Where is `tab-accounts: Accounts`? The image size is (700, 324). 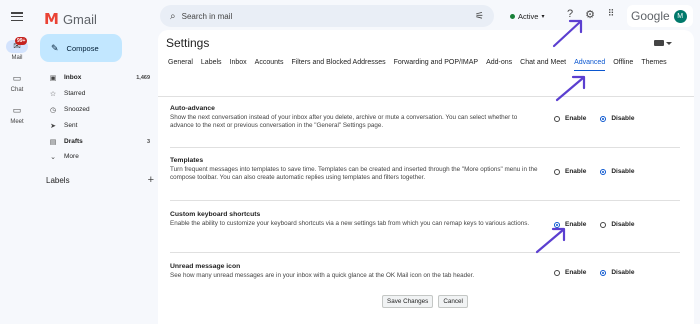
tab-accounts: Accounts is located at coordinates (269, 64).